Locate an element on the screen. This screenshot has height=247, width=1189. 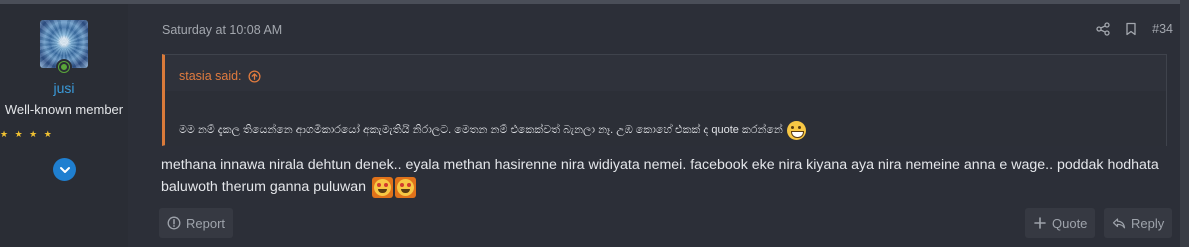
reply-button: Reply is located at coordinates (1138, 223).